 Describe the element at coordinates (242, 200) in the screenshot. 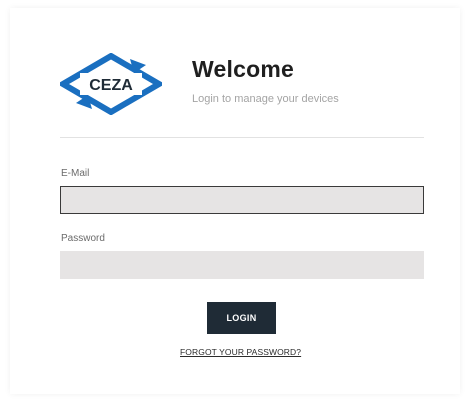

I see `email-field` at that location.